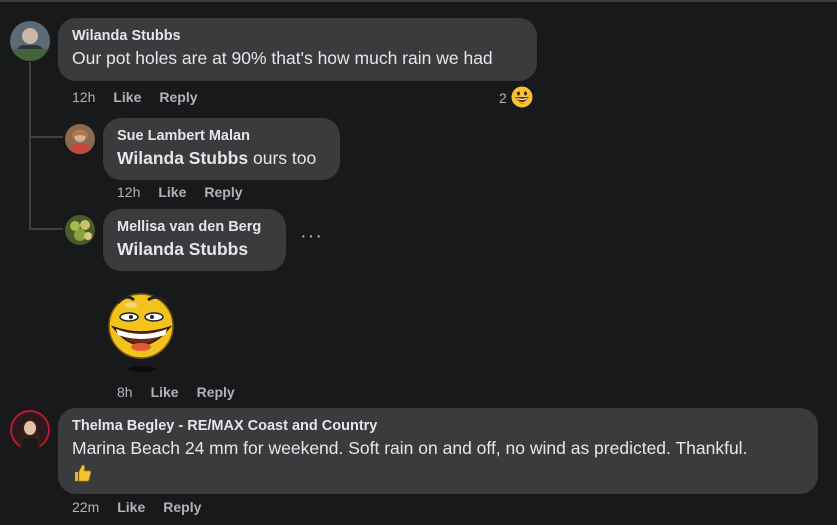  I want to click on comment-time: 8h, so click(125, 392).